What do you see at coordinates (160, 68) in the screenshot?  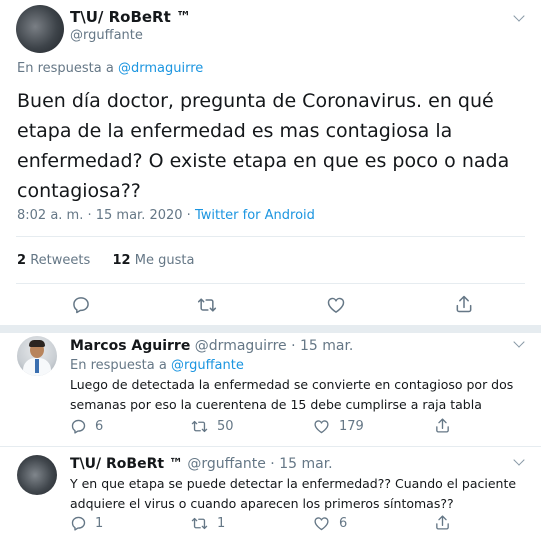 I see `reply-to-link: @drmaguirre` at bounding box center [160, 68].